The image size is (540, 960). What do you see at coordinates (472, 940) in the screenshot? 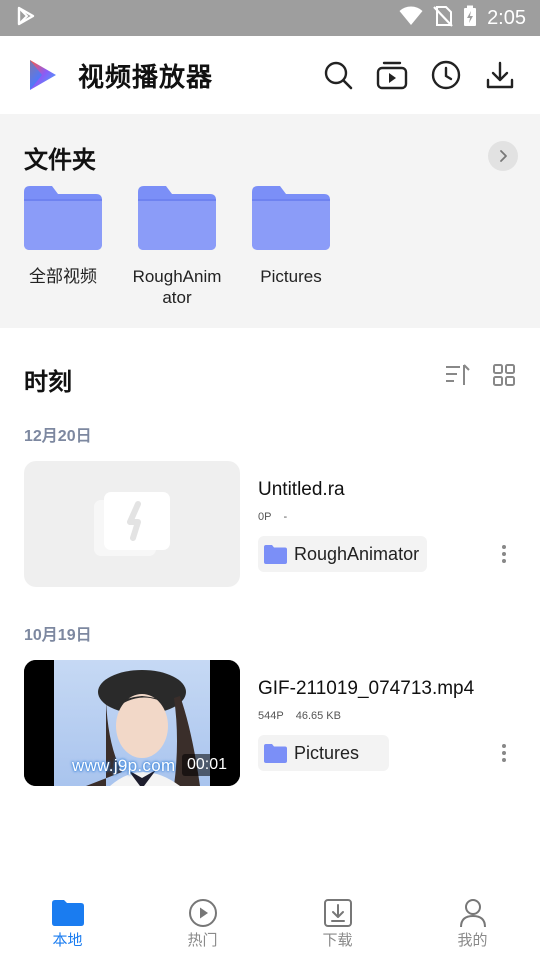
I see `nav-label: 我的` at bounding box center [472, 940].